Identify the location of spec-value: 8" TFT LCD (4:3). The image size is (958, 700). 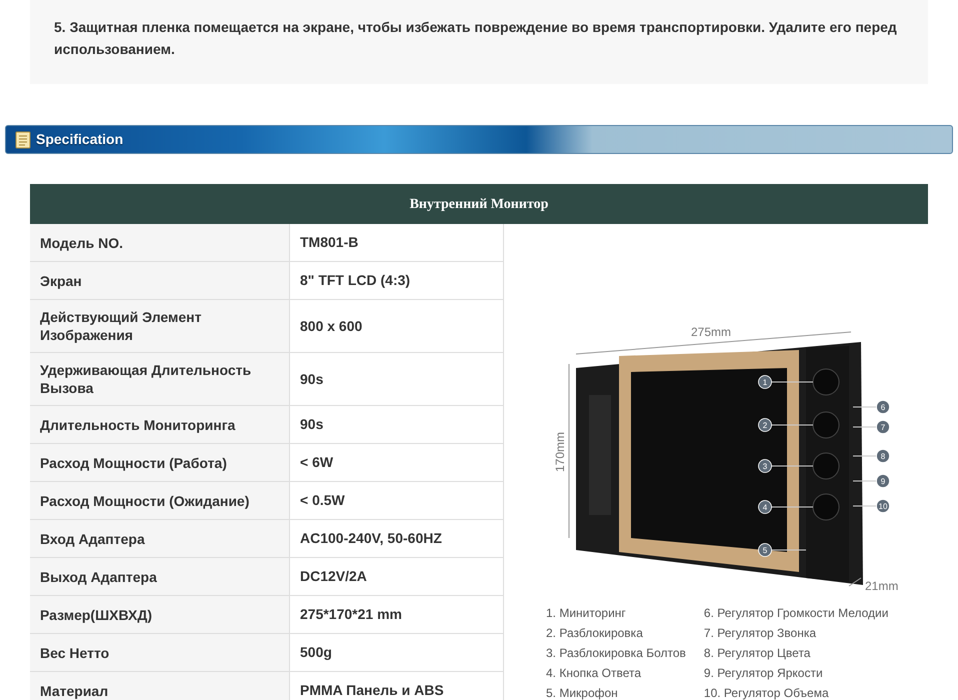
(355, 280).